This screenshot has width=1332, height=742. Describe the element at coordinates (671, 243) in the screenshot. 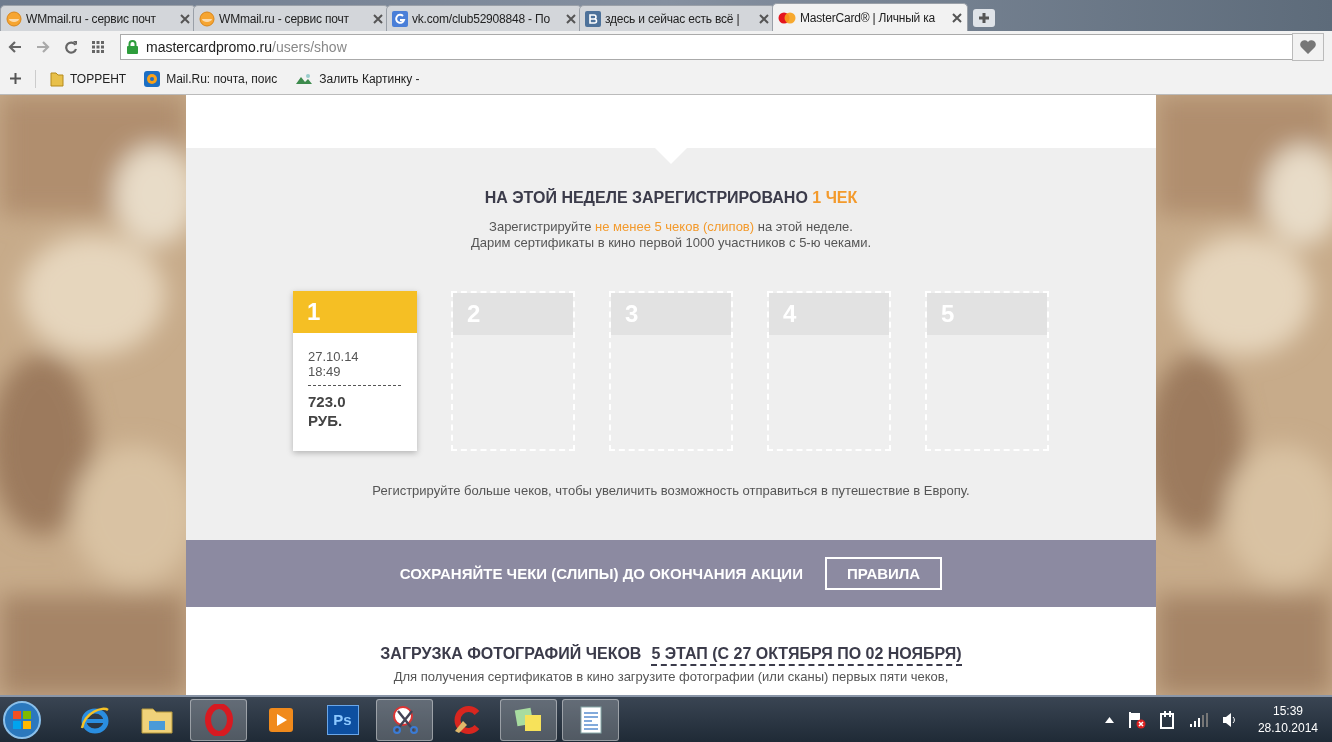

I see `subtitle-text: Дарим сертификаты в кино первой 1000 участников с 5-ю чеками.` at that location.